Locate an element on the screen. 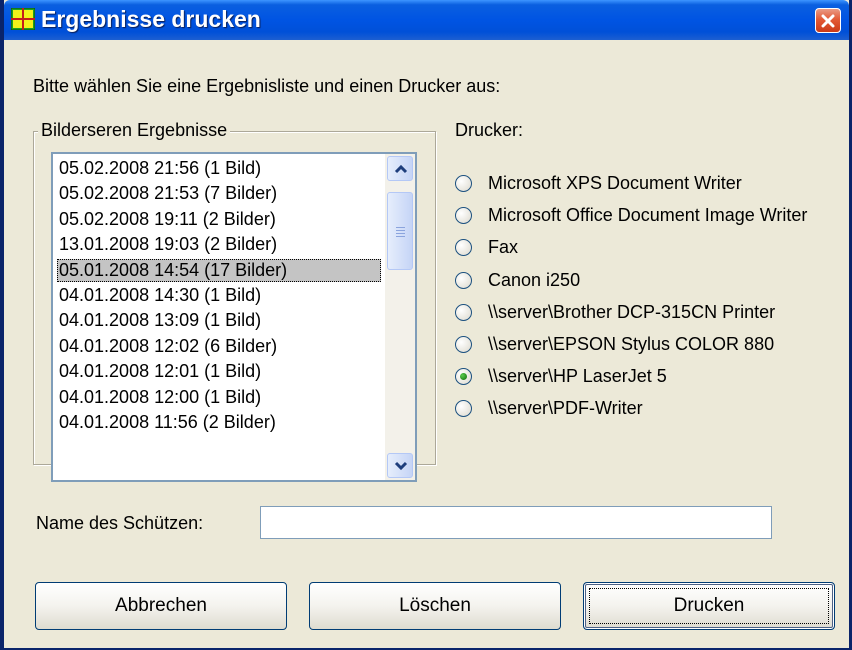  results-list-item: 04.01.2008 12:01 (1 Bild) is located at coordinates (219, 371).